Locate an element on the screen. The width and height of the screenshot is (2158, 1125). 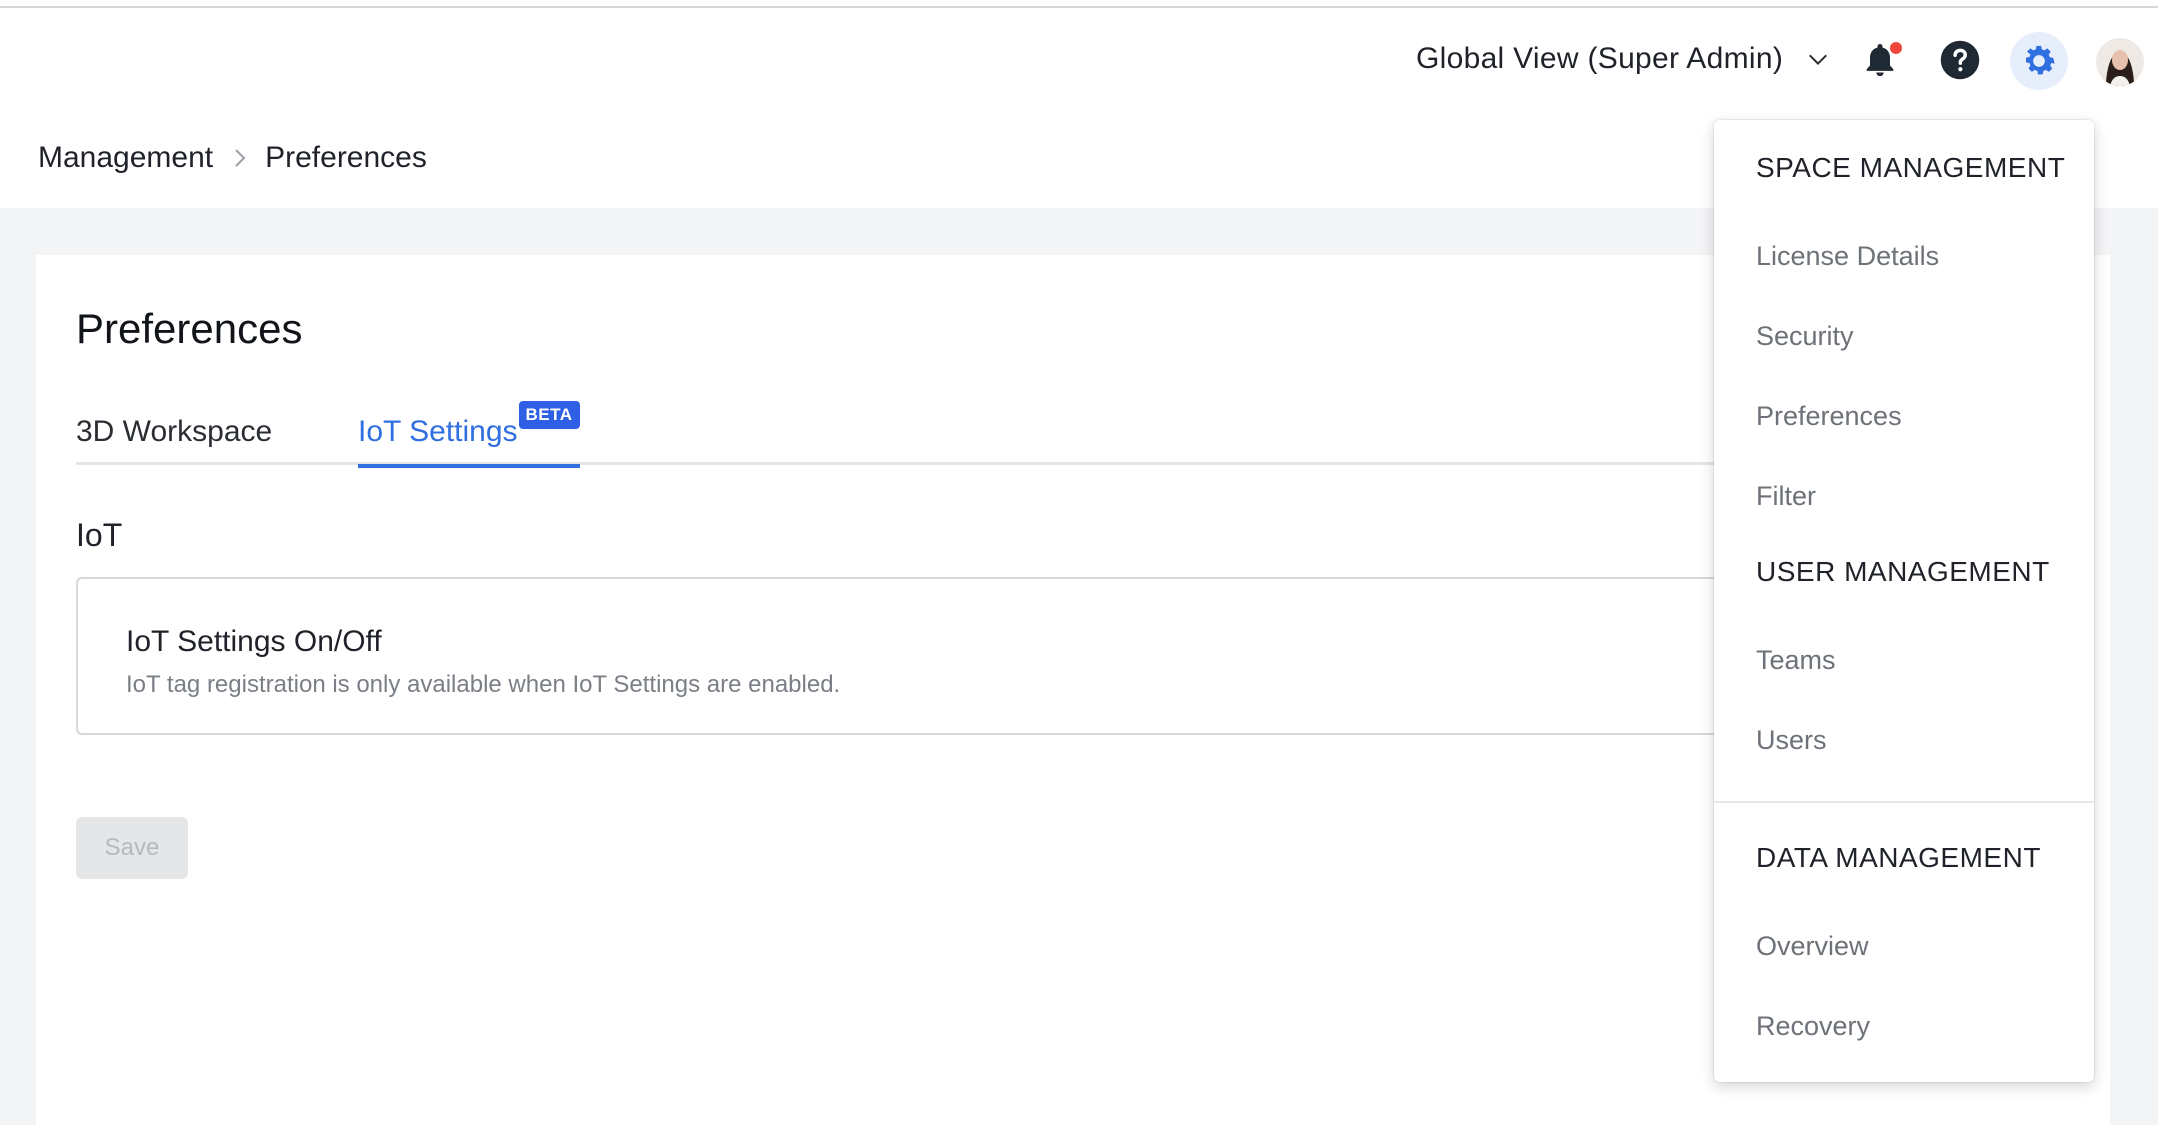
global-view-dropdown: Global View (Super Admin) is located at coordinates (1622, 59).